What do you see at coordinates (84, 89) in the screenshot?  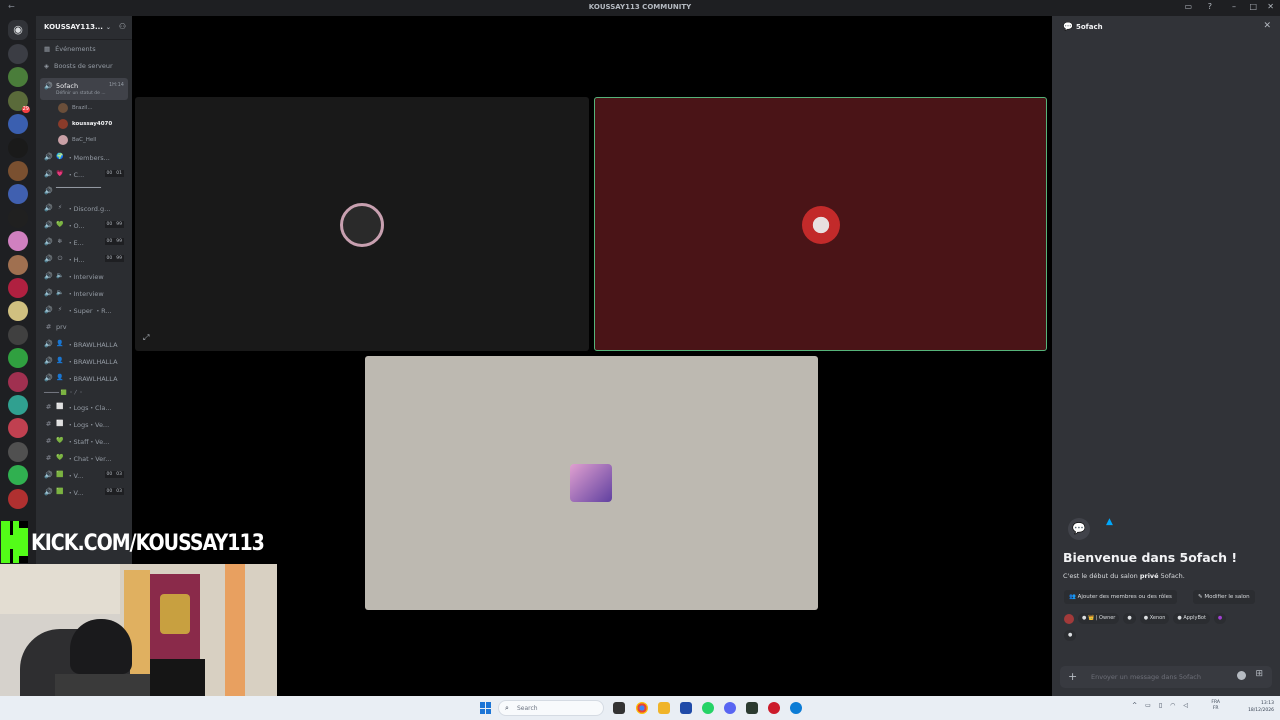 I see `channel-active-5ofach: 🔊 5ofach Définir un statut de ... 1H:14` at bounding box center [84, 89].